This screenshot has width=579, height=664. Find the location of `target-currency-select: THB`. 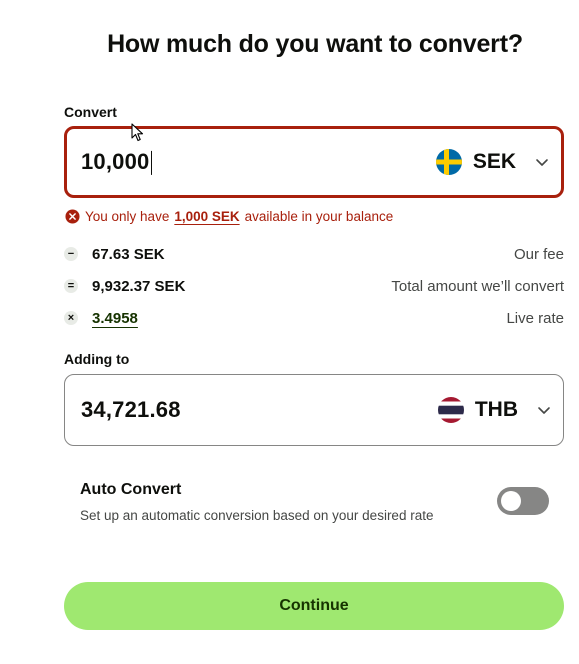

target-currency-select: THB is located at coordinates (494, 410).